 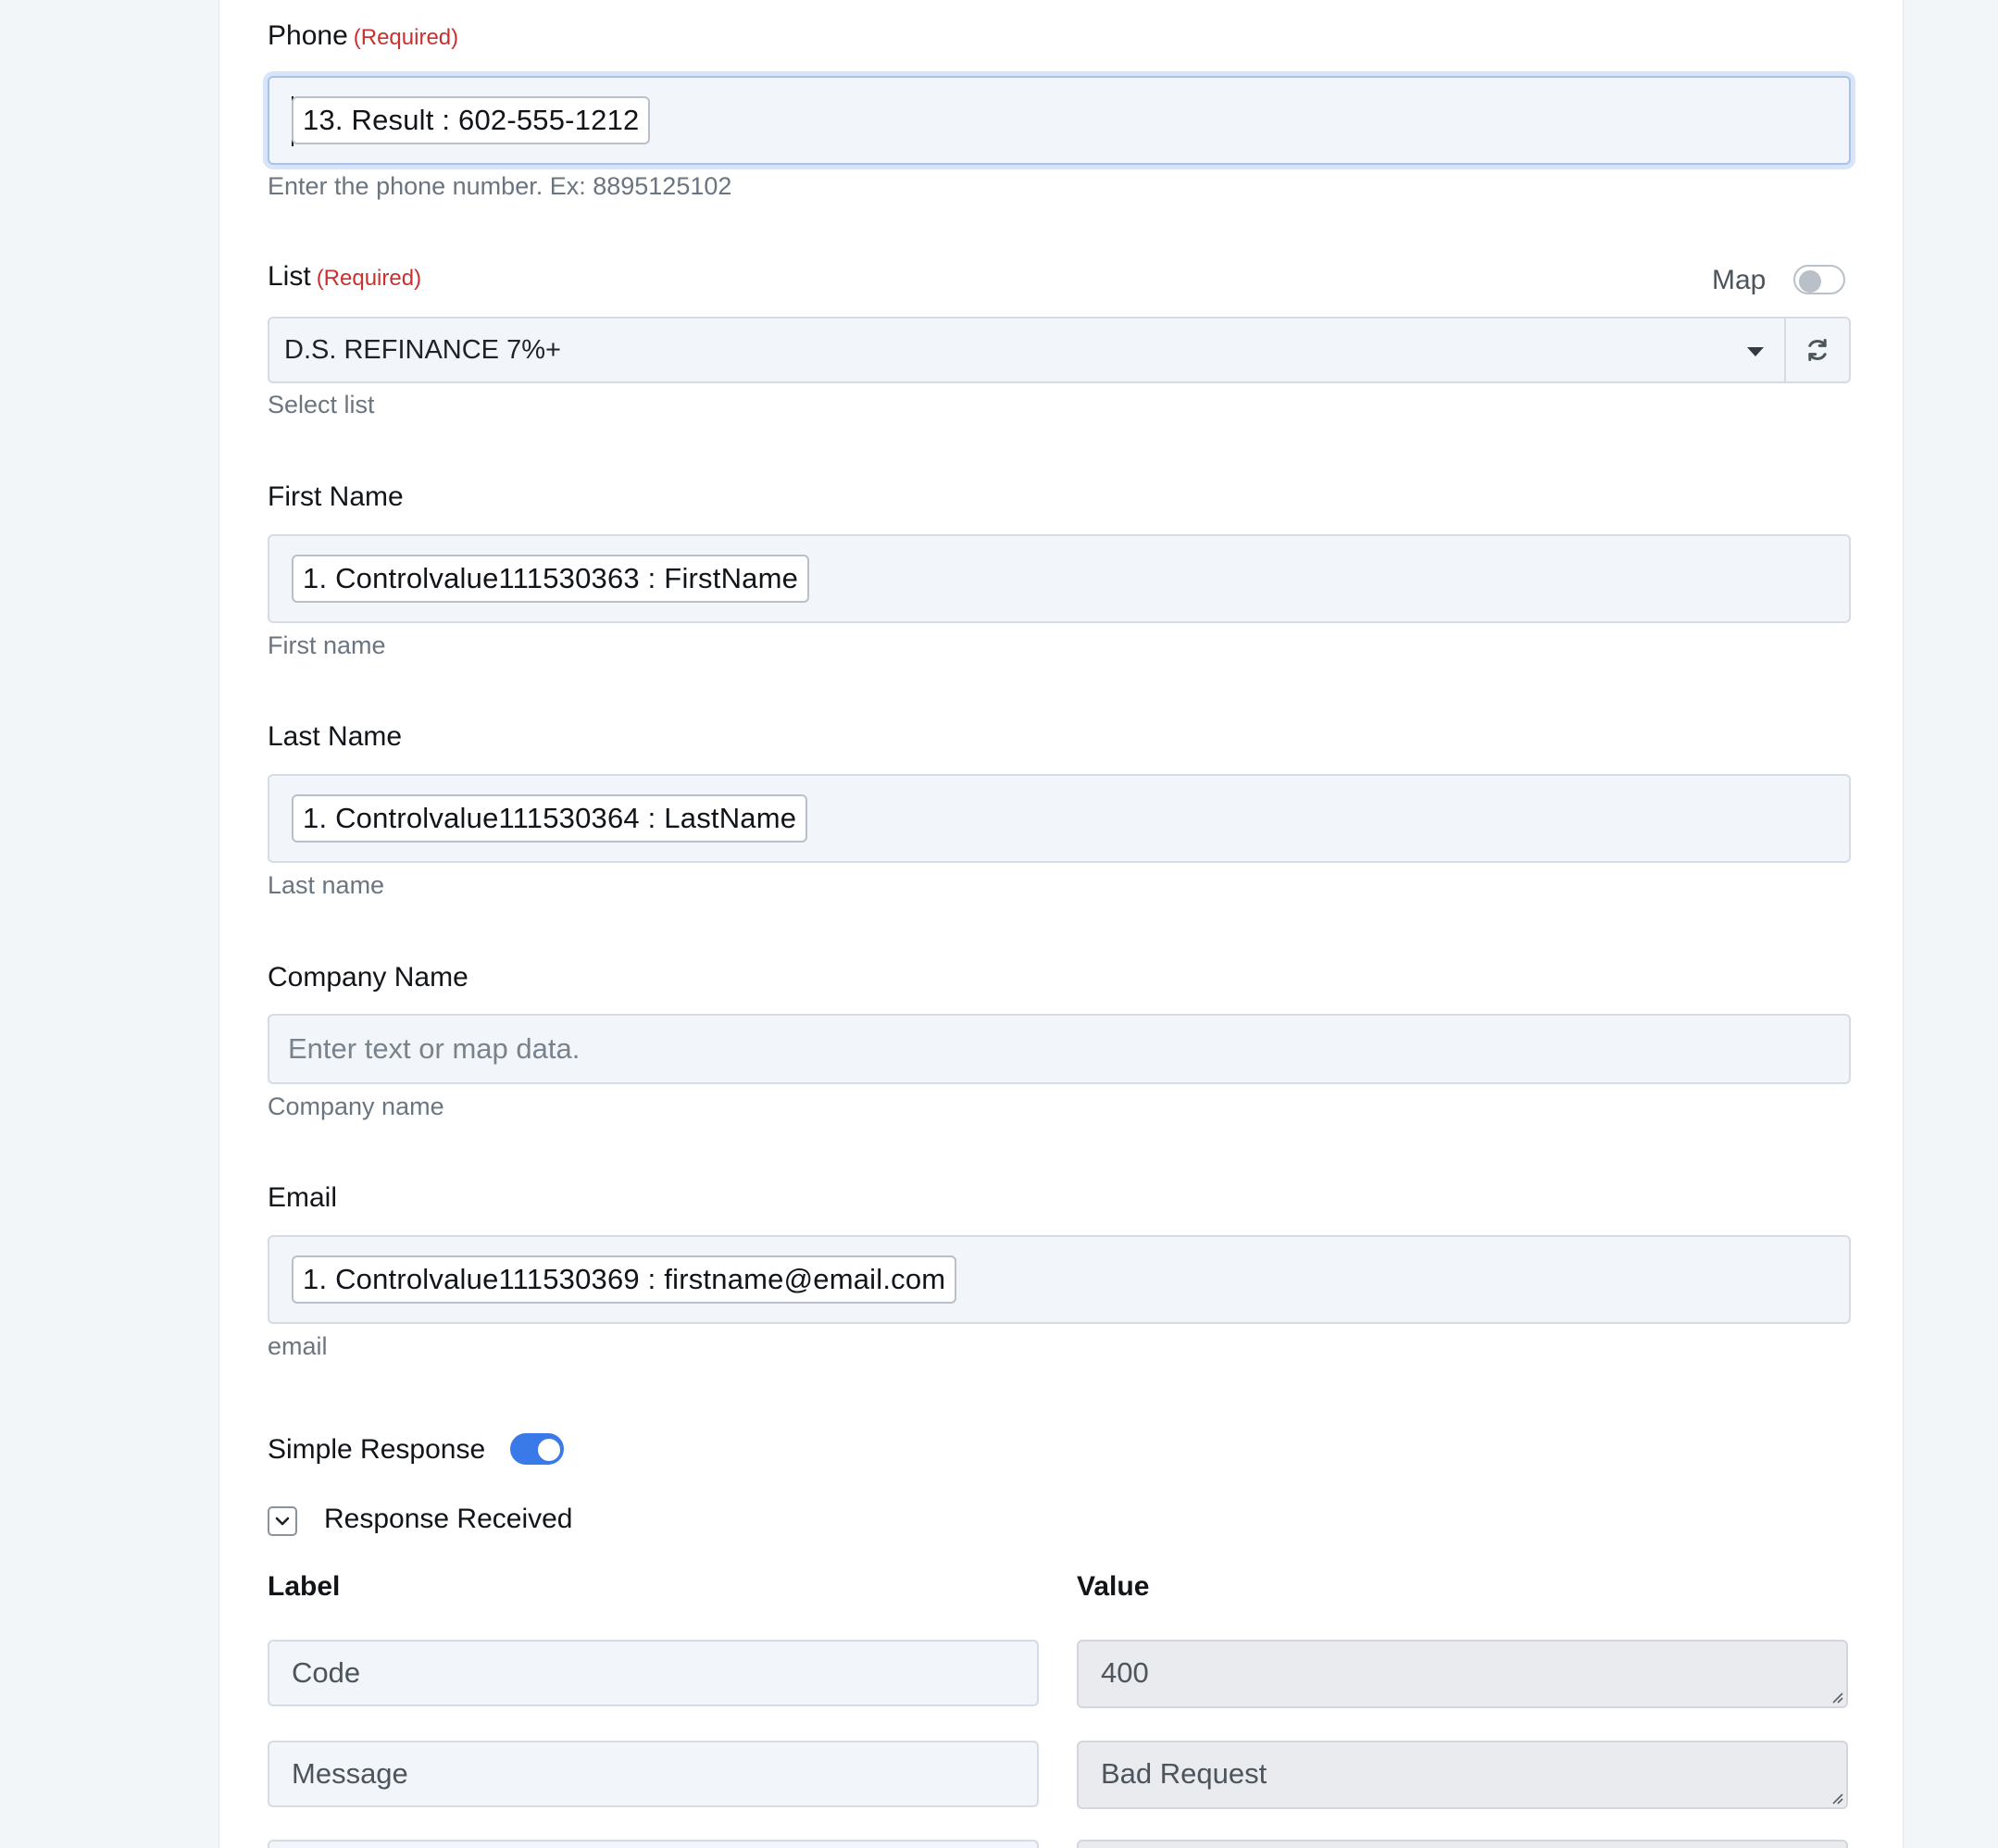 I want to click on first-name-mapped-chip: 1. Controlvalue111530363 : FirstName, so click(x=551, y=579).